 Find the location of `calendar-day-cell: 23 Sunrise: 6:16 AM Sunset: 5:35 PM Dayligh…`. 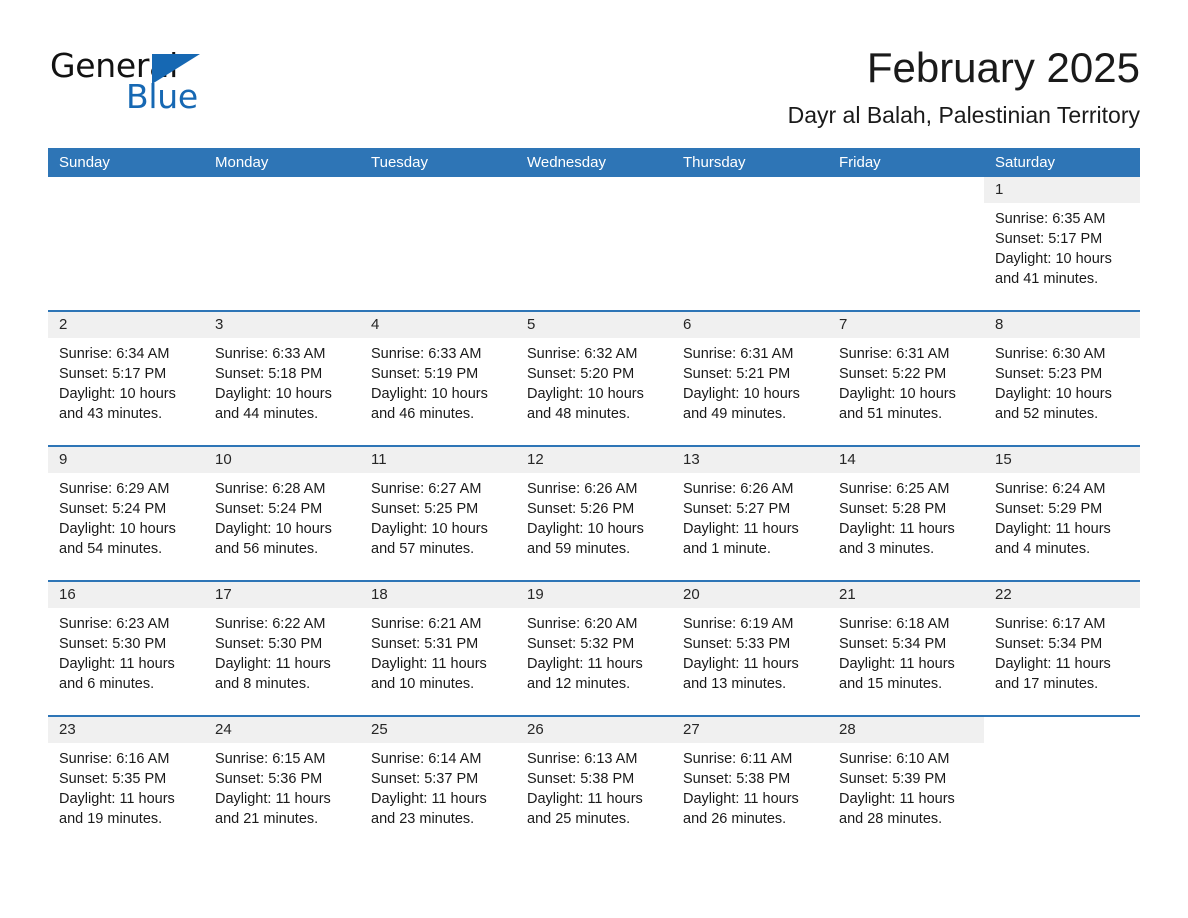

calendar-day-cell: 23 Sunrise: 6:16 AM Sunset: 5:35 PM Dayligh… is located at coordinates (126, 784).